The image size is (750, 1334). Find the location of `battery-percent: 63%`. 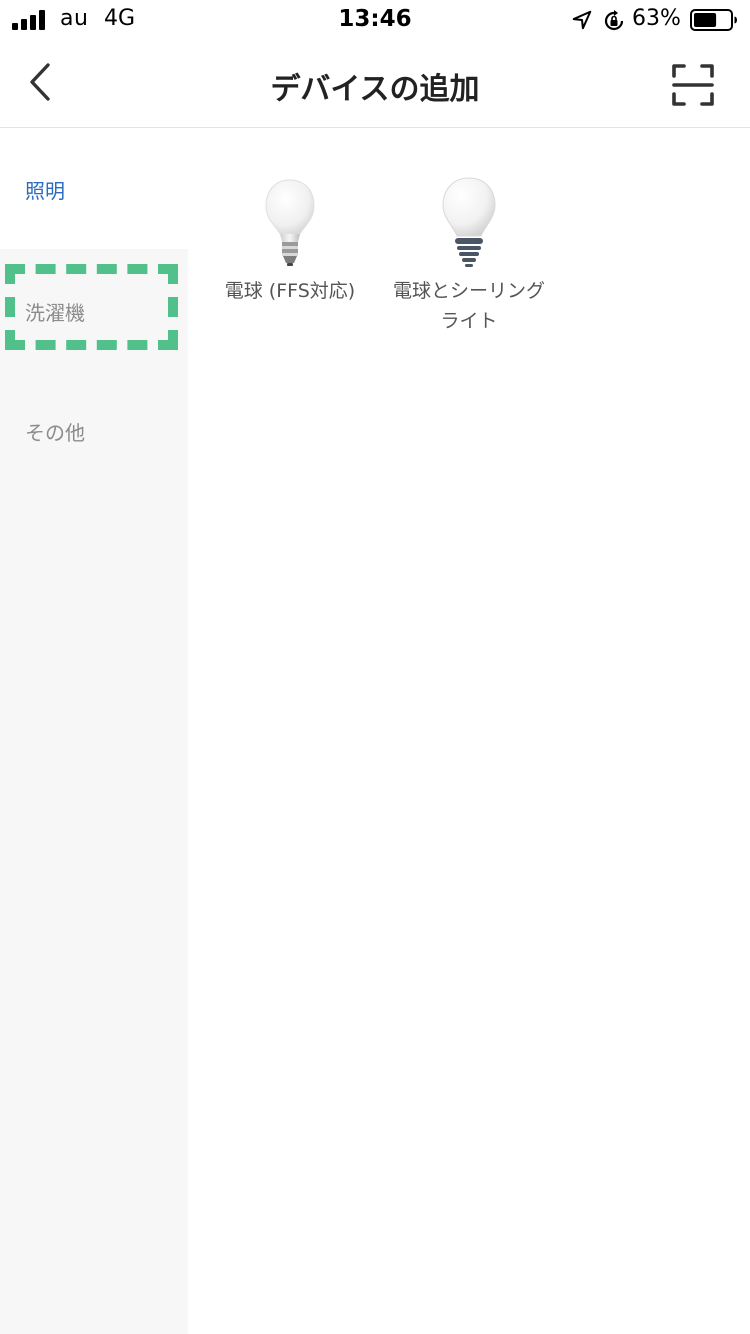

battery-percent: 63% is located at coordinates (656, 18).